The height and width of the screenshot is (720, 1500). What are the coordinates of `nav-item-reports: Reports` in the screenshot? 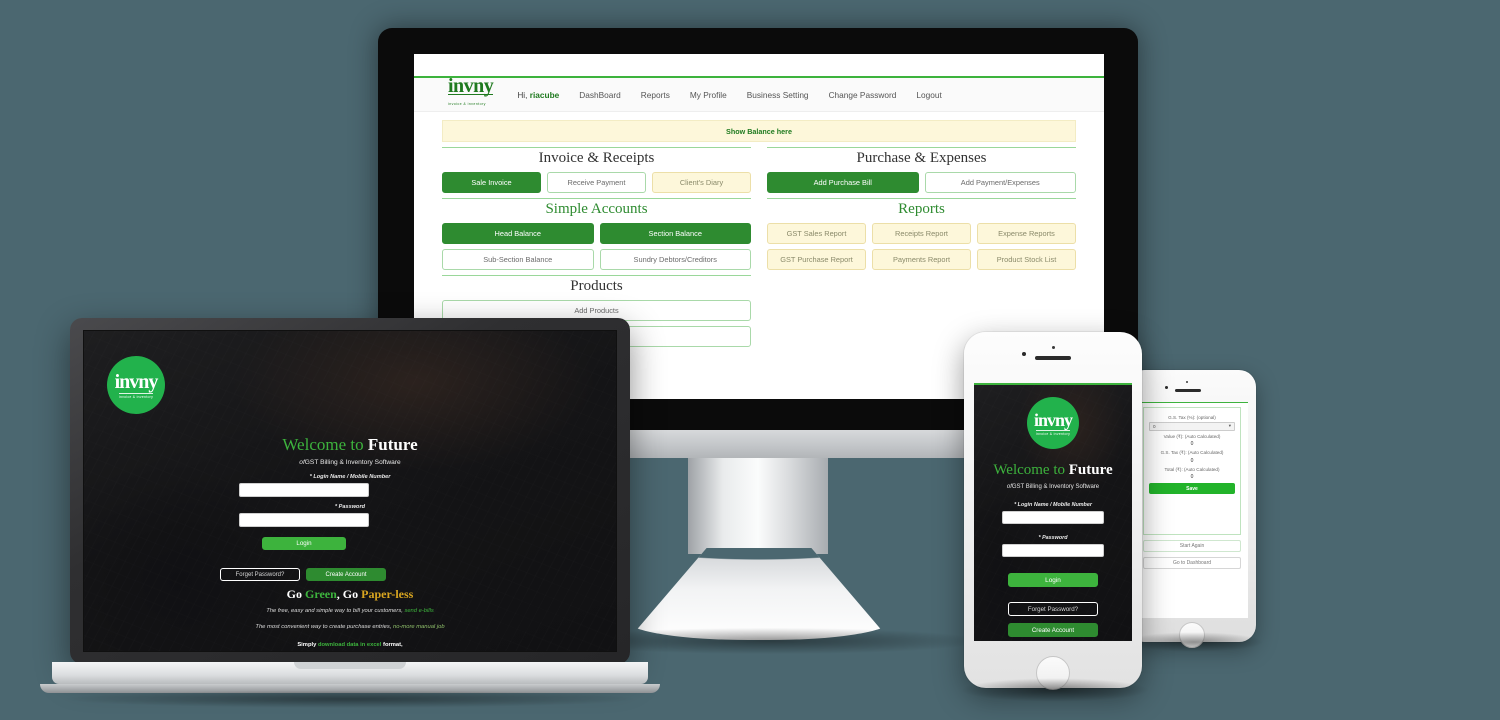 It's located at (655, 95).